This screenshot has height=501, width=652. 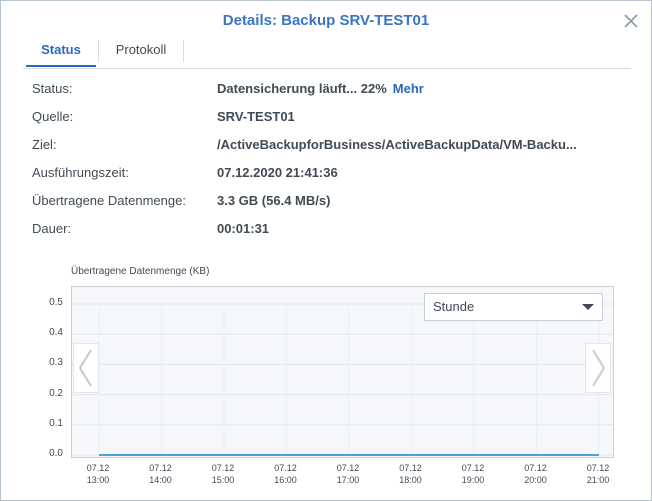 What do you see at coordinates (302, 88) in the screenshot?
I see `status-text: Datensicherung läuft... 22%` at bounding box center [302, 88].